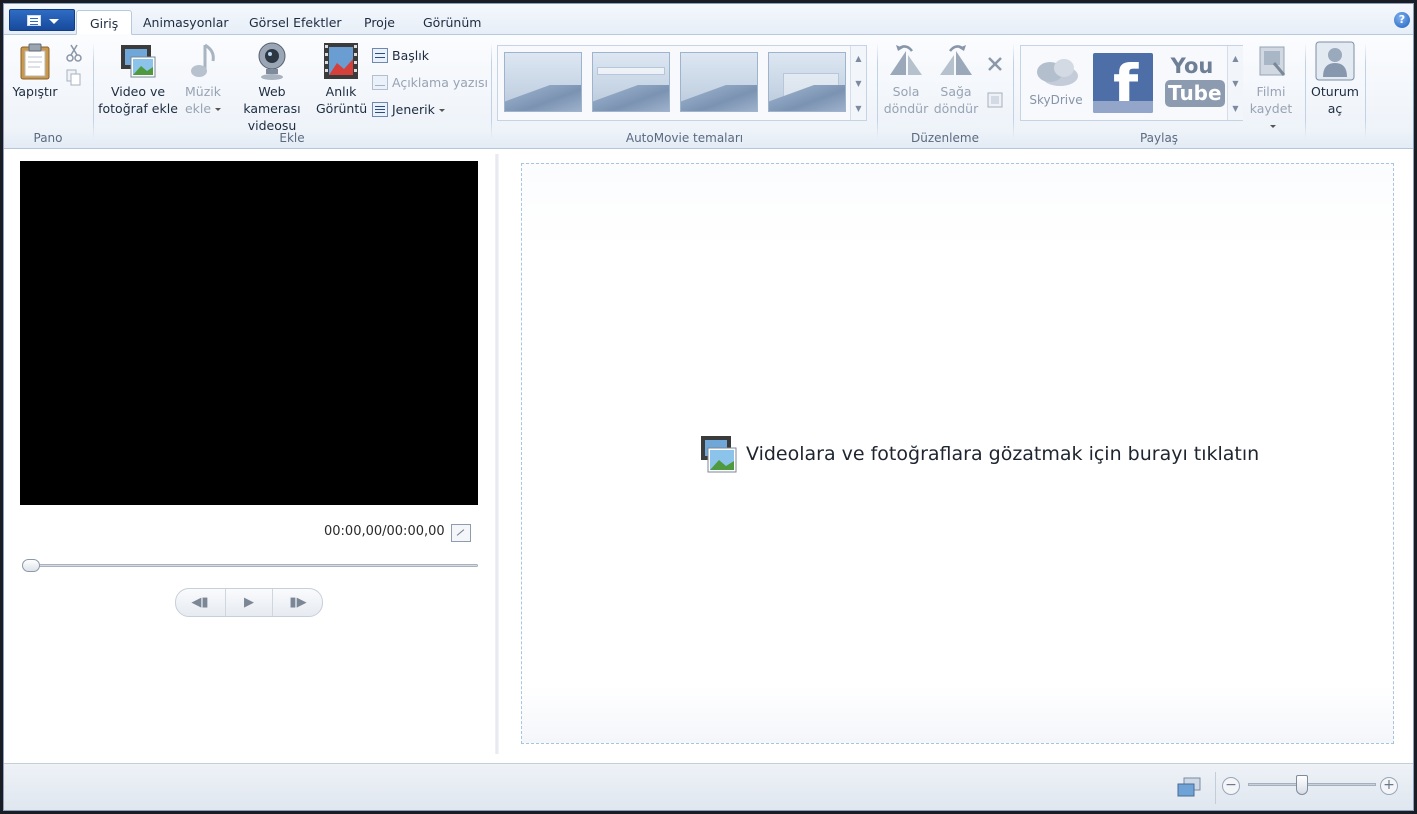  Describe the element at coordinates (461, 533) in the screenshot. I see `fullscreen-preview-icon` at that location.